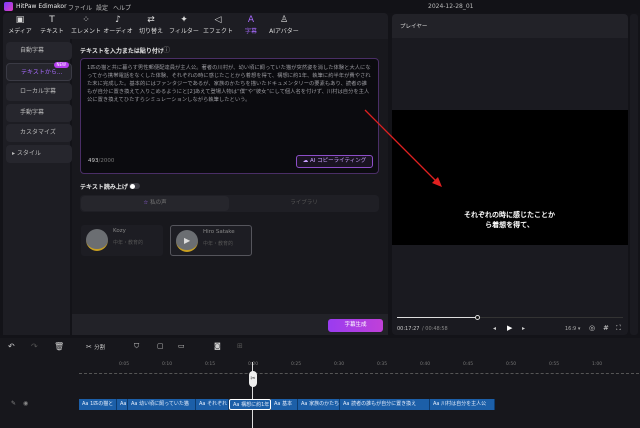 This screenshot has height=428, width=640. I want to click on sidebar-item-manual: 手動字幕, so click(39, 113).